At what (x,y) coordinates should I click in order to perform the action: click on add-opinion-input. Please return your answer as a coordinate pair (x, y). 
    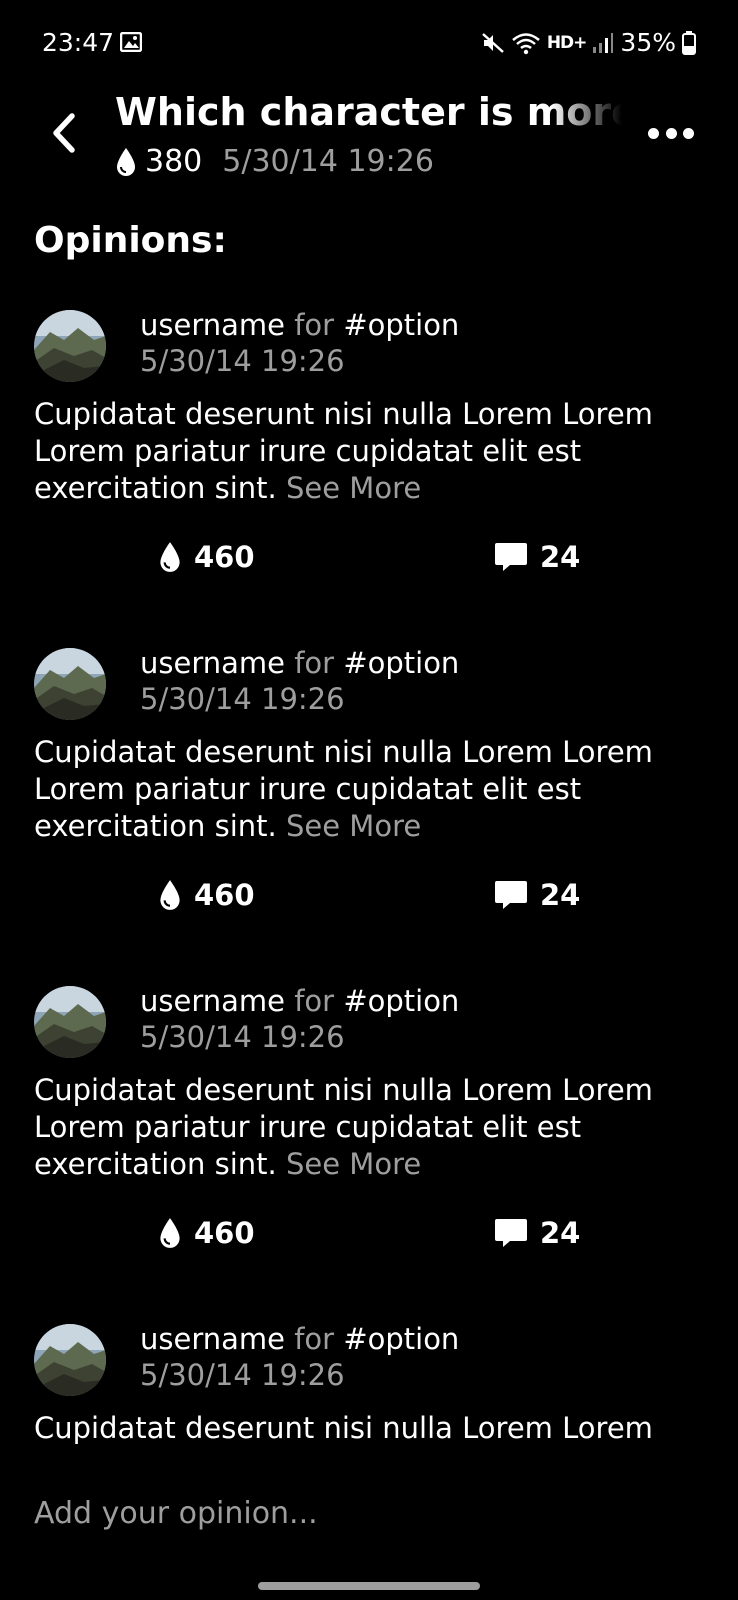
    Looking at the image, I should click on (369, 1514).